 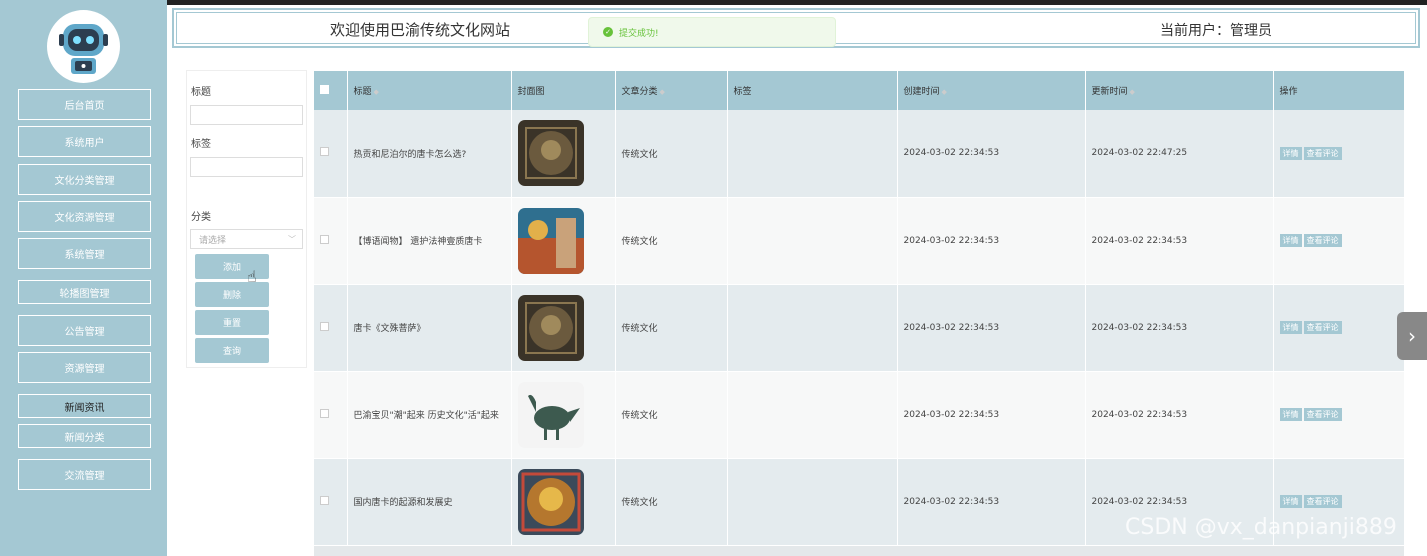 I want to click on header-cover: 封面图, so click(x=563, y=90).